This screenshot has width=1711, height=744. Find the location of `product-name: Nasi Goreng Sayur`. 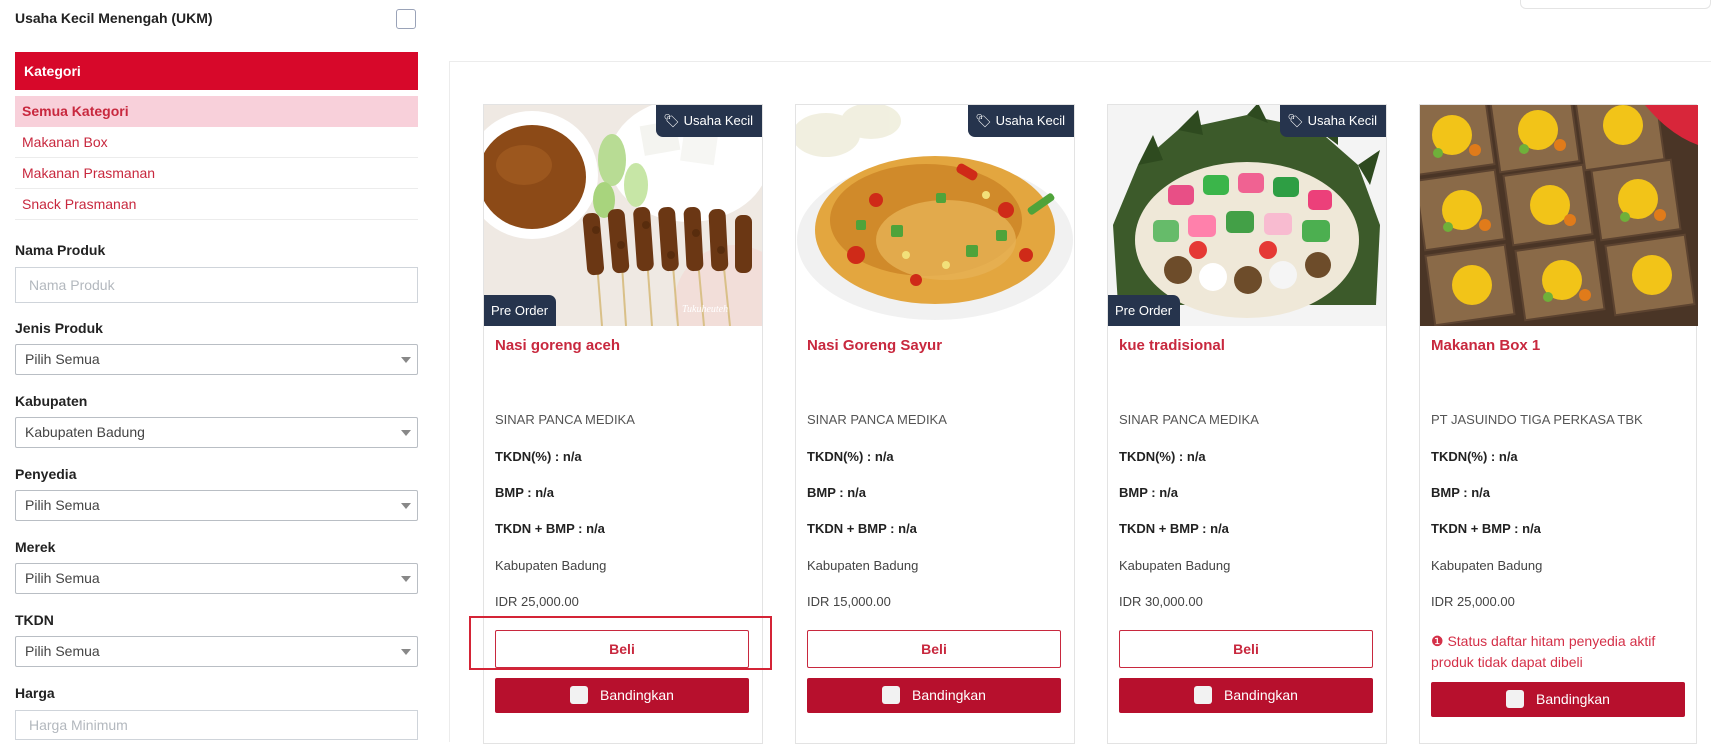

product-name: Nasi Goreng Sayur is located at coordinates (874, 345).